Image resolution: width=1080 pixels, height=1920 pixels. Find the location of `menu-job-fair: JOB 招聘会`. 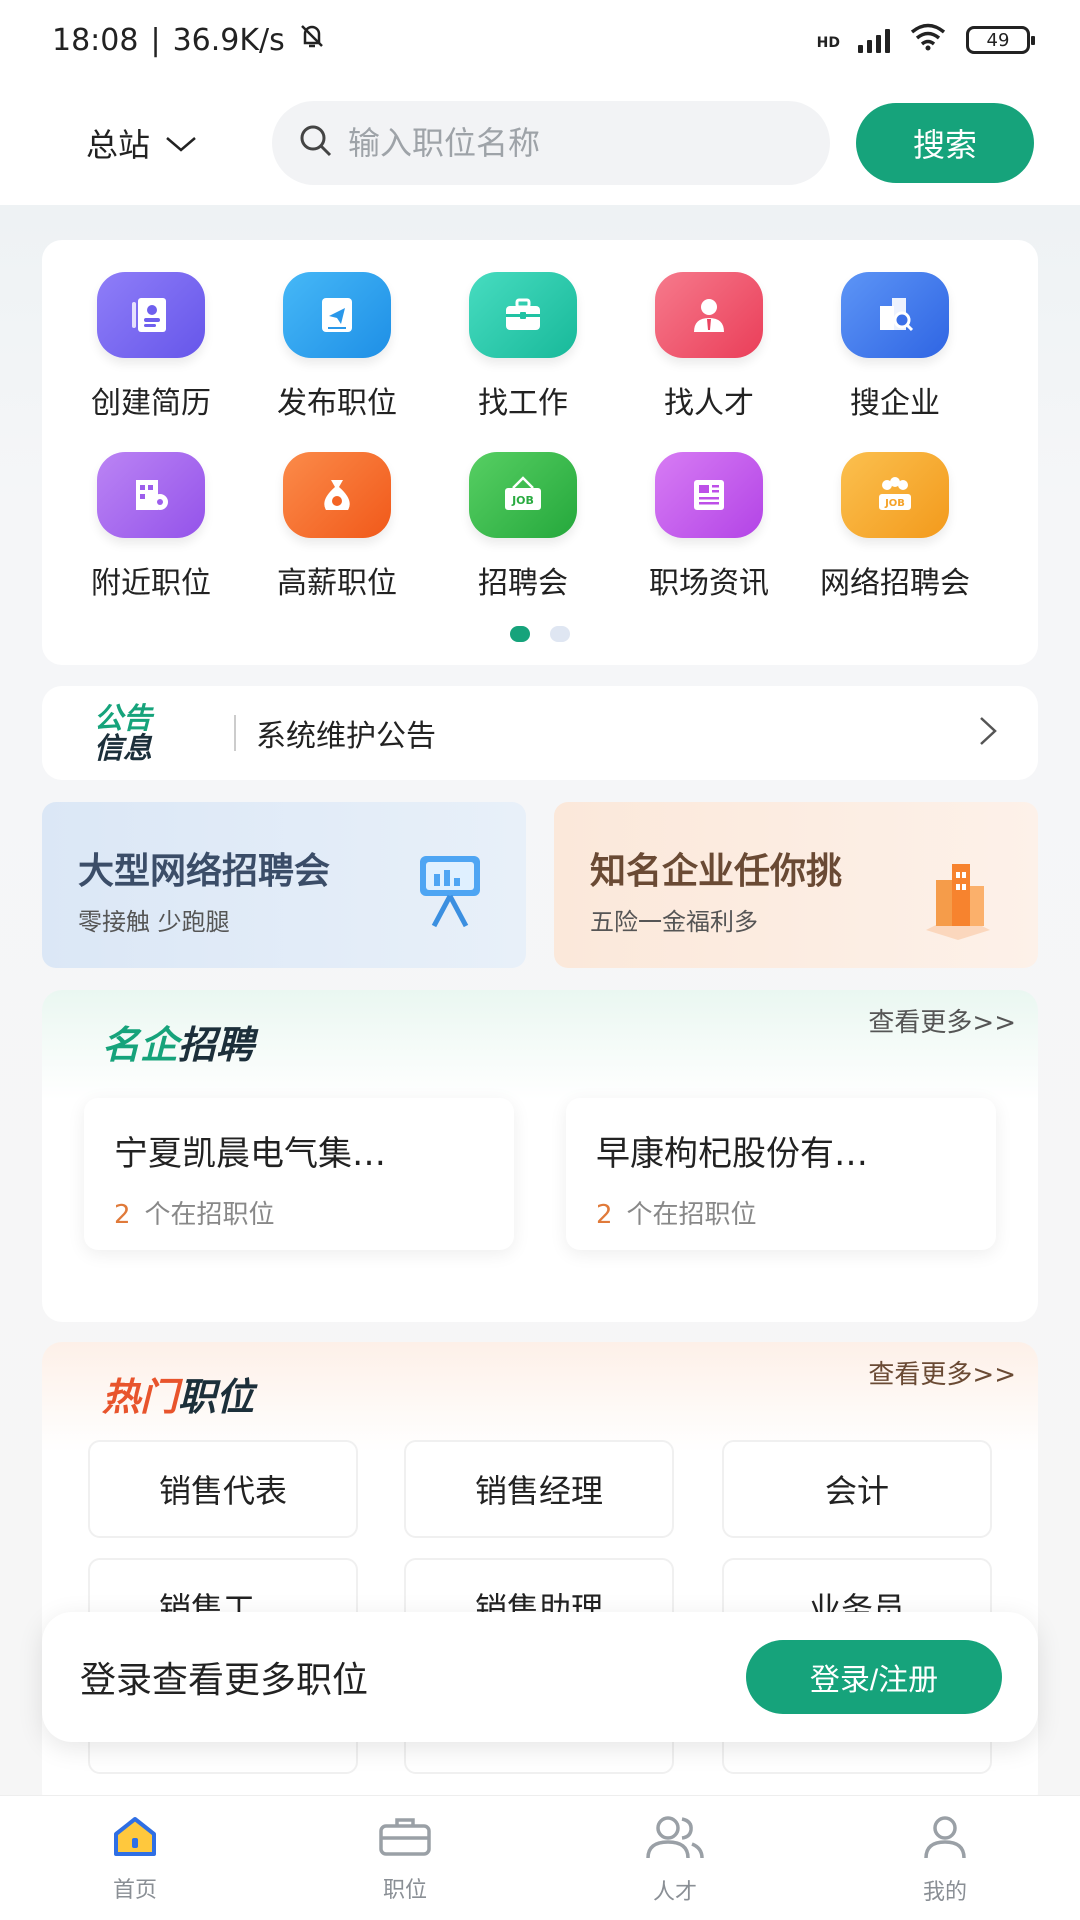

menu-job-fair: JOB 招聘会 is located at coordinates (523, 527).